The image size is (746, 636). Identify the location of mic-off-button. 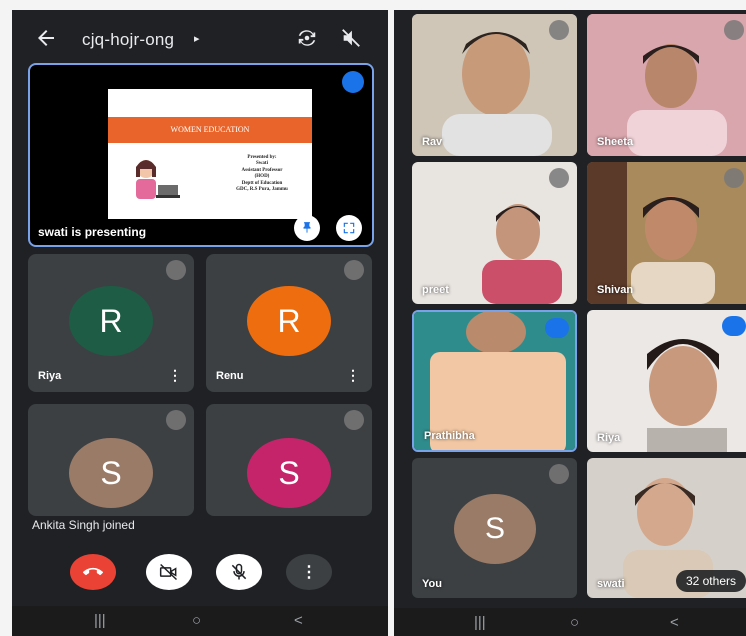
(239, 572).